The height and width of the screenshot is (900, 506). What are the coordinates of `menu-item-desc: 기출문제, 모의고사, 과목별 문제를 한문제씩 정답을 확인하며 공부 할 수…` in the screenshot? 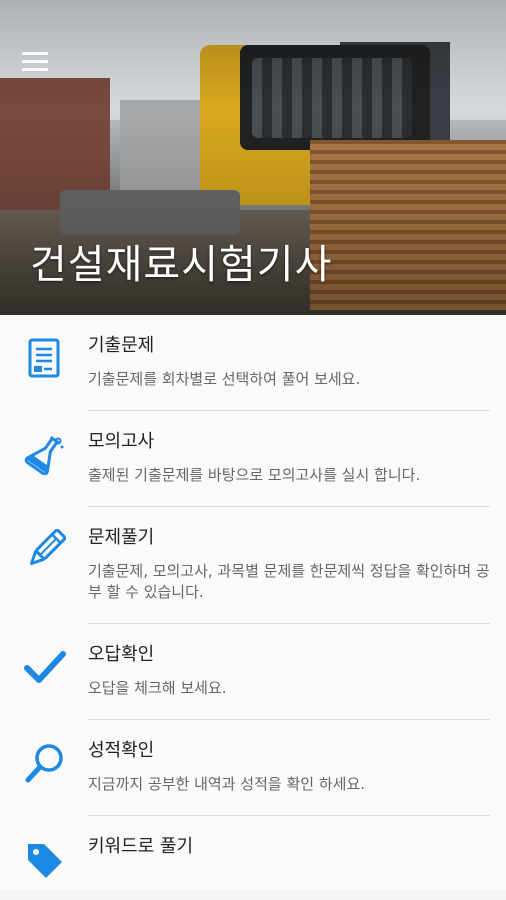 It's located at (289, 581).